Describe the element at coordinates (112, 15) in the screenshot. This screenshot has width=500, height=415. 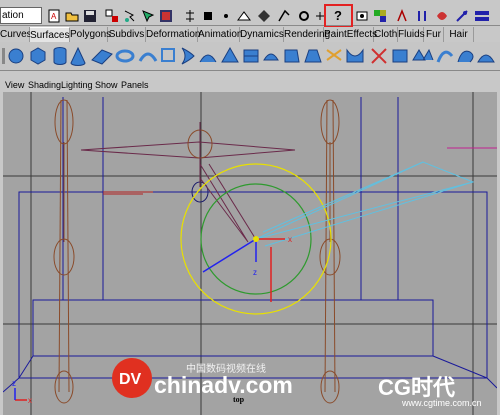
I see `select-hierarchy-icon` at that location.